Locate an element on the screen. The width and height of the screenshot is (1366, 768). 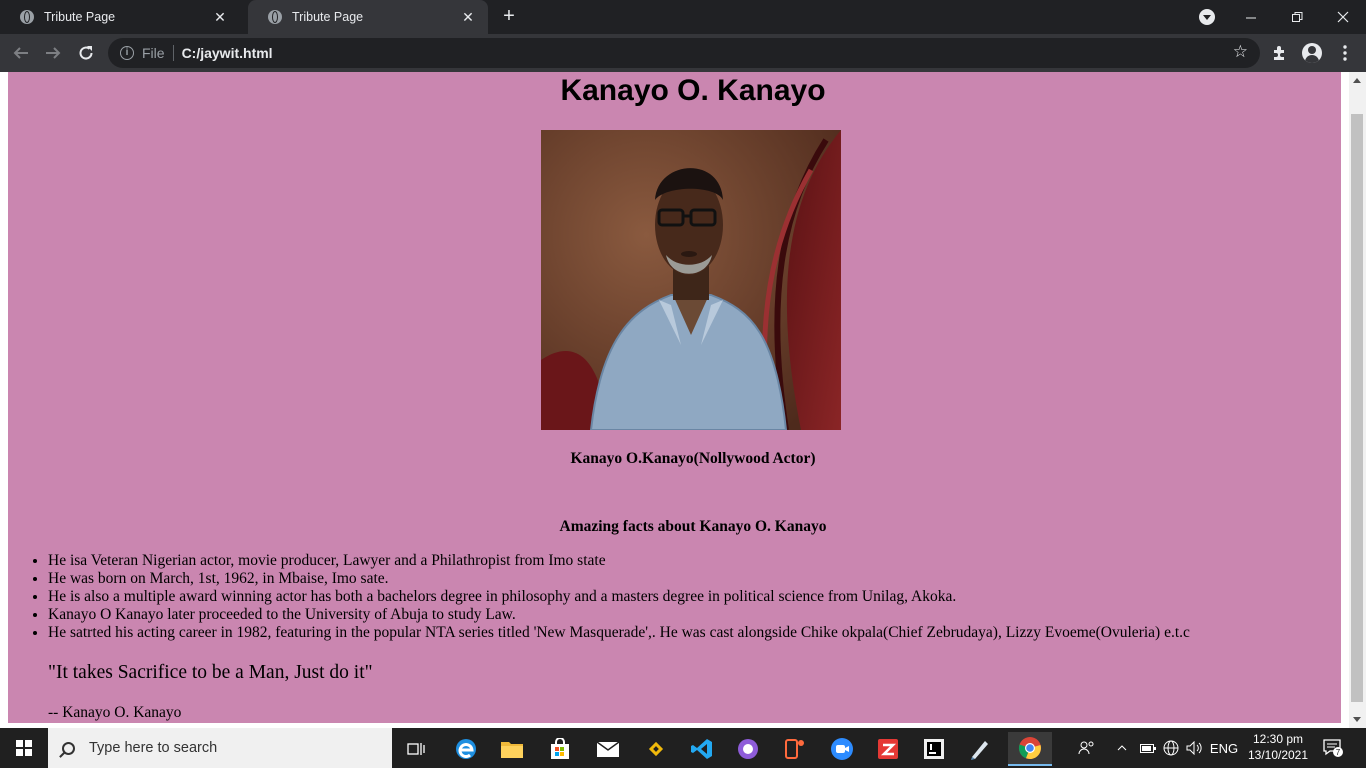
info-icon: i is located at coordinates (127, 53).